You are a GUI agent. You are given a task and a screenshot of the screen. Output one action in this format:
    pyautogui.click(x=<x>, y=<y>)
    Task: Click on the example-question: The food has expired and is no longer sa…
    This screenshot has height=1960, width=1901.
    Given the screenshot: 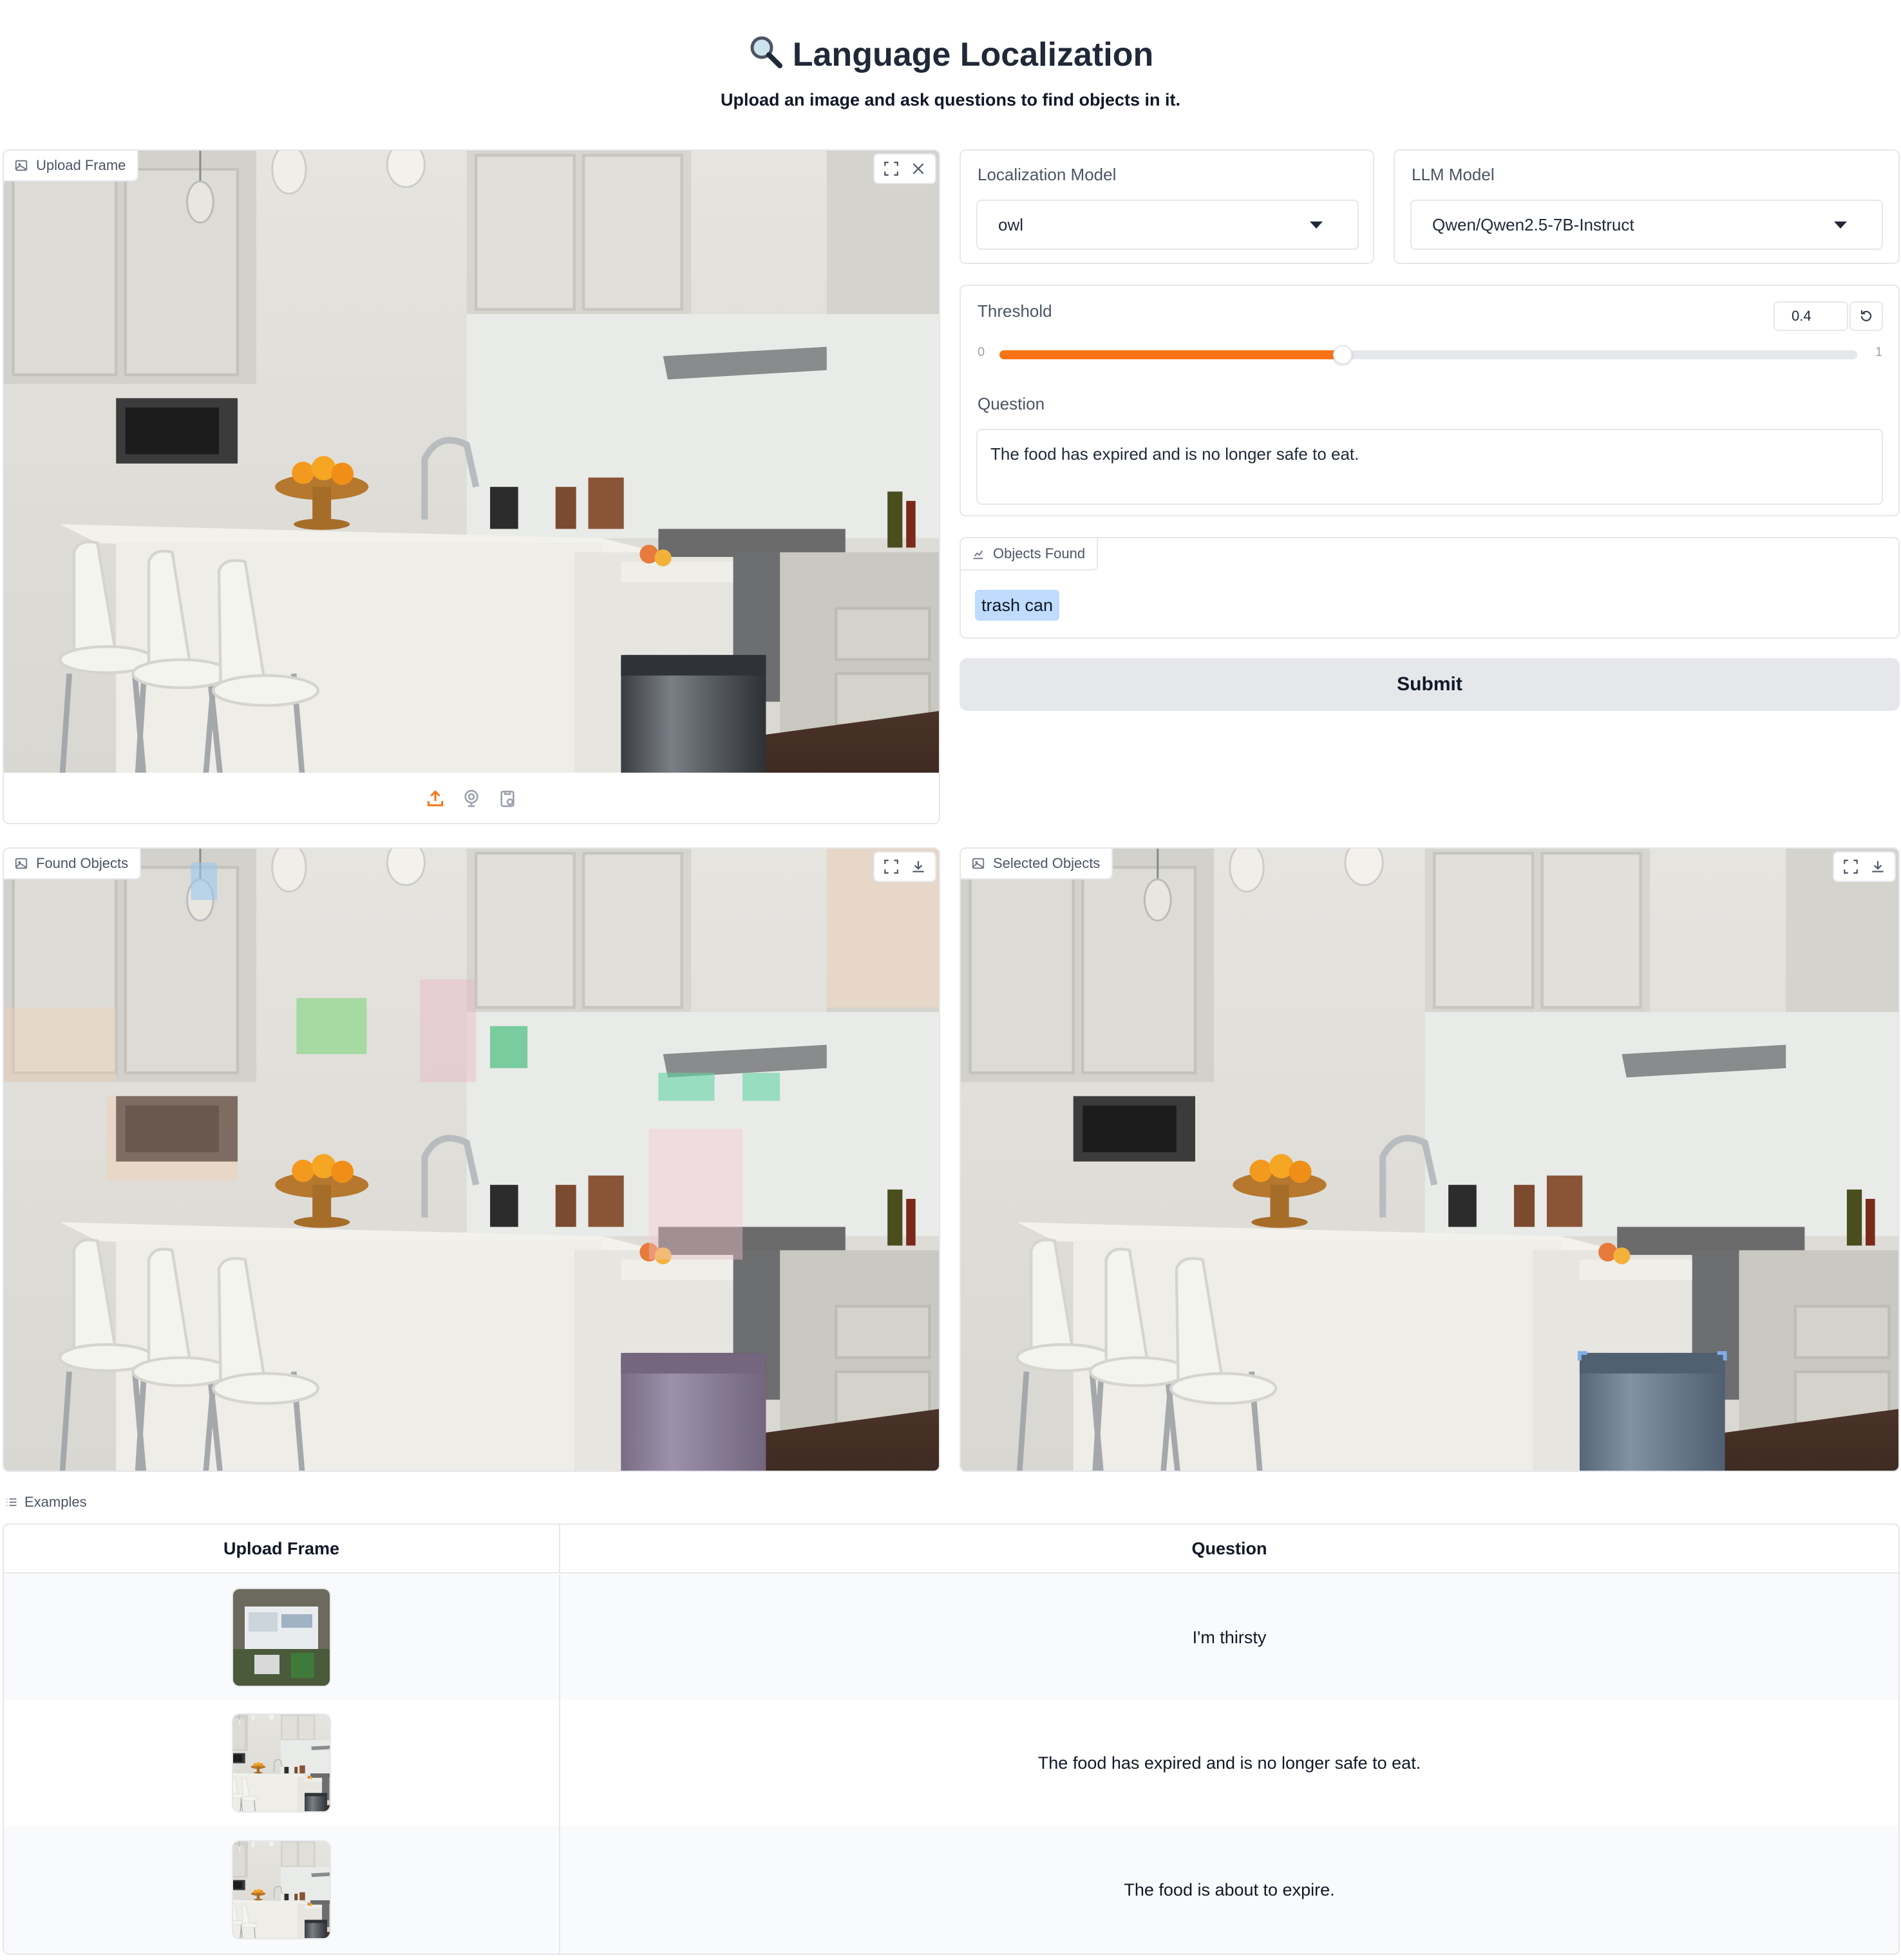 What is the action you would take?
    pyautogui.click(x=1229, y=1763)
    